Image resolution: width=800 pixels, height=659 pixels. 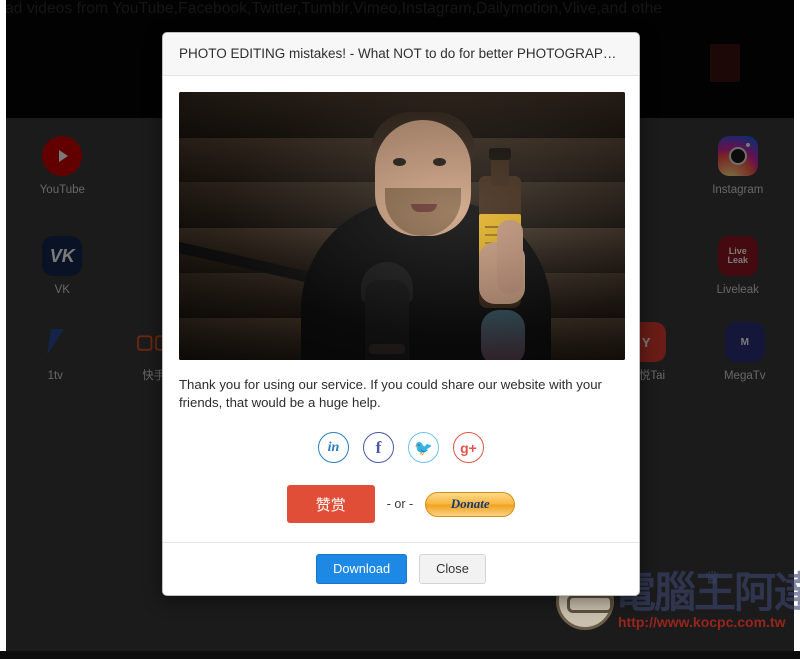 I want to click on donate-row: 赞赏 - or - Donate, so click(x=401, y=504).